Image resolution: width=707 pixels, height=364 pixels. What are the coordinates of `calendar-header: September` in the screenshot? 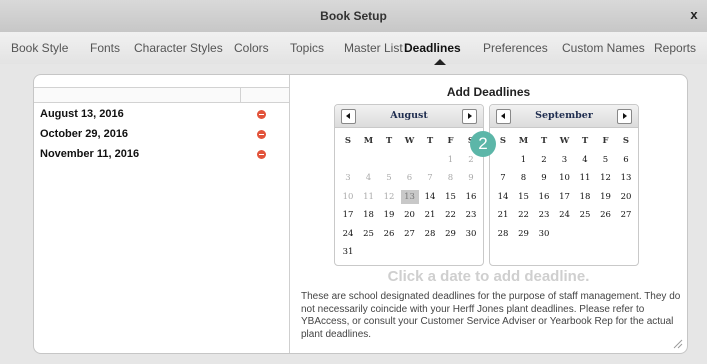 It's located at (564, 116).